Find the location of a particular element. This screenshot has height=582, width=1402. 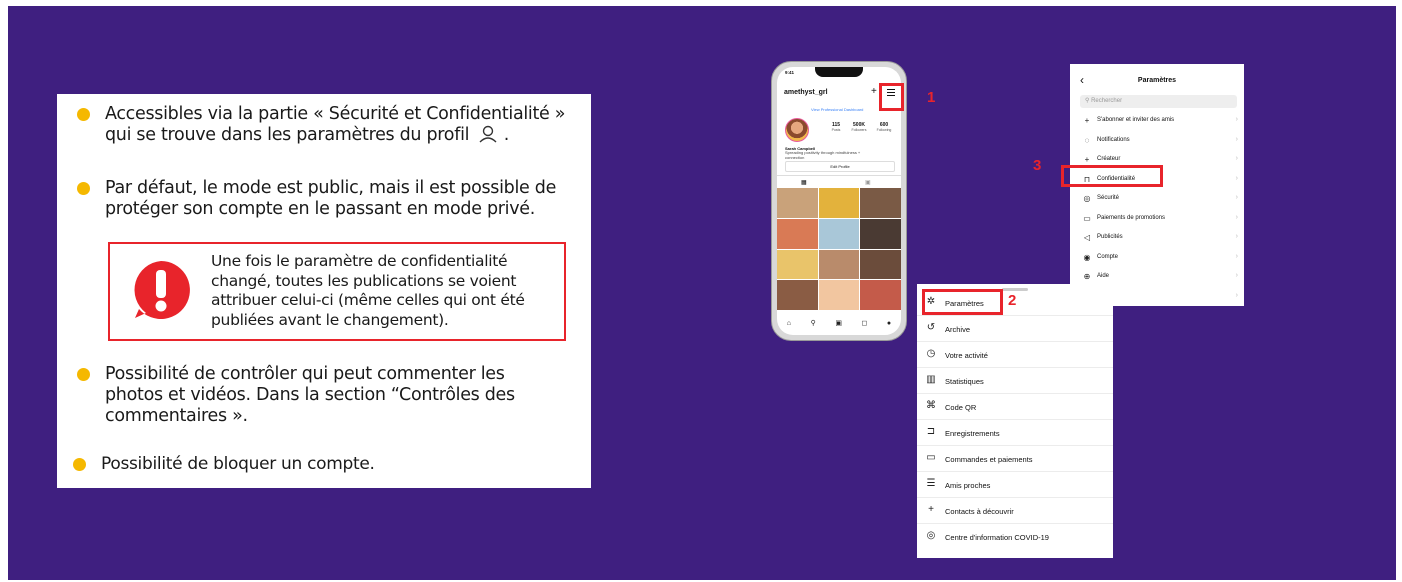

stat-label: Following is located at coordinates (884, 130).